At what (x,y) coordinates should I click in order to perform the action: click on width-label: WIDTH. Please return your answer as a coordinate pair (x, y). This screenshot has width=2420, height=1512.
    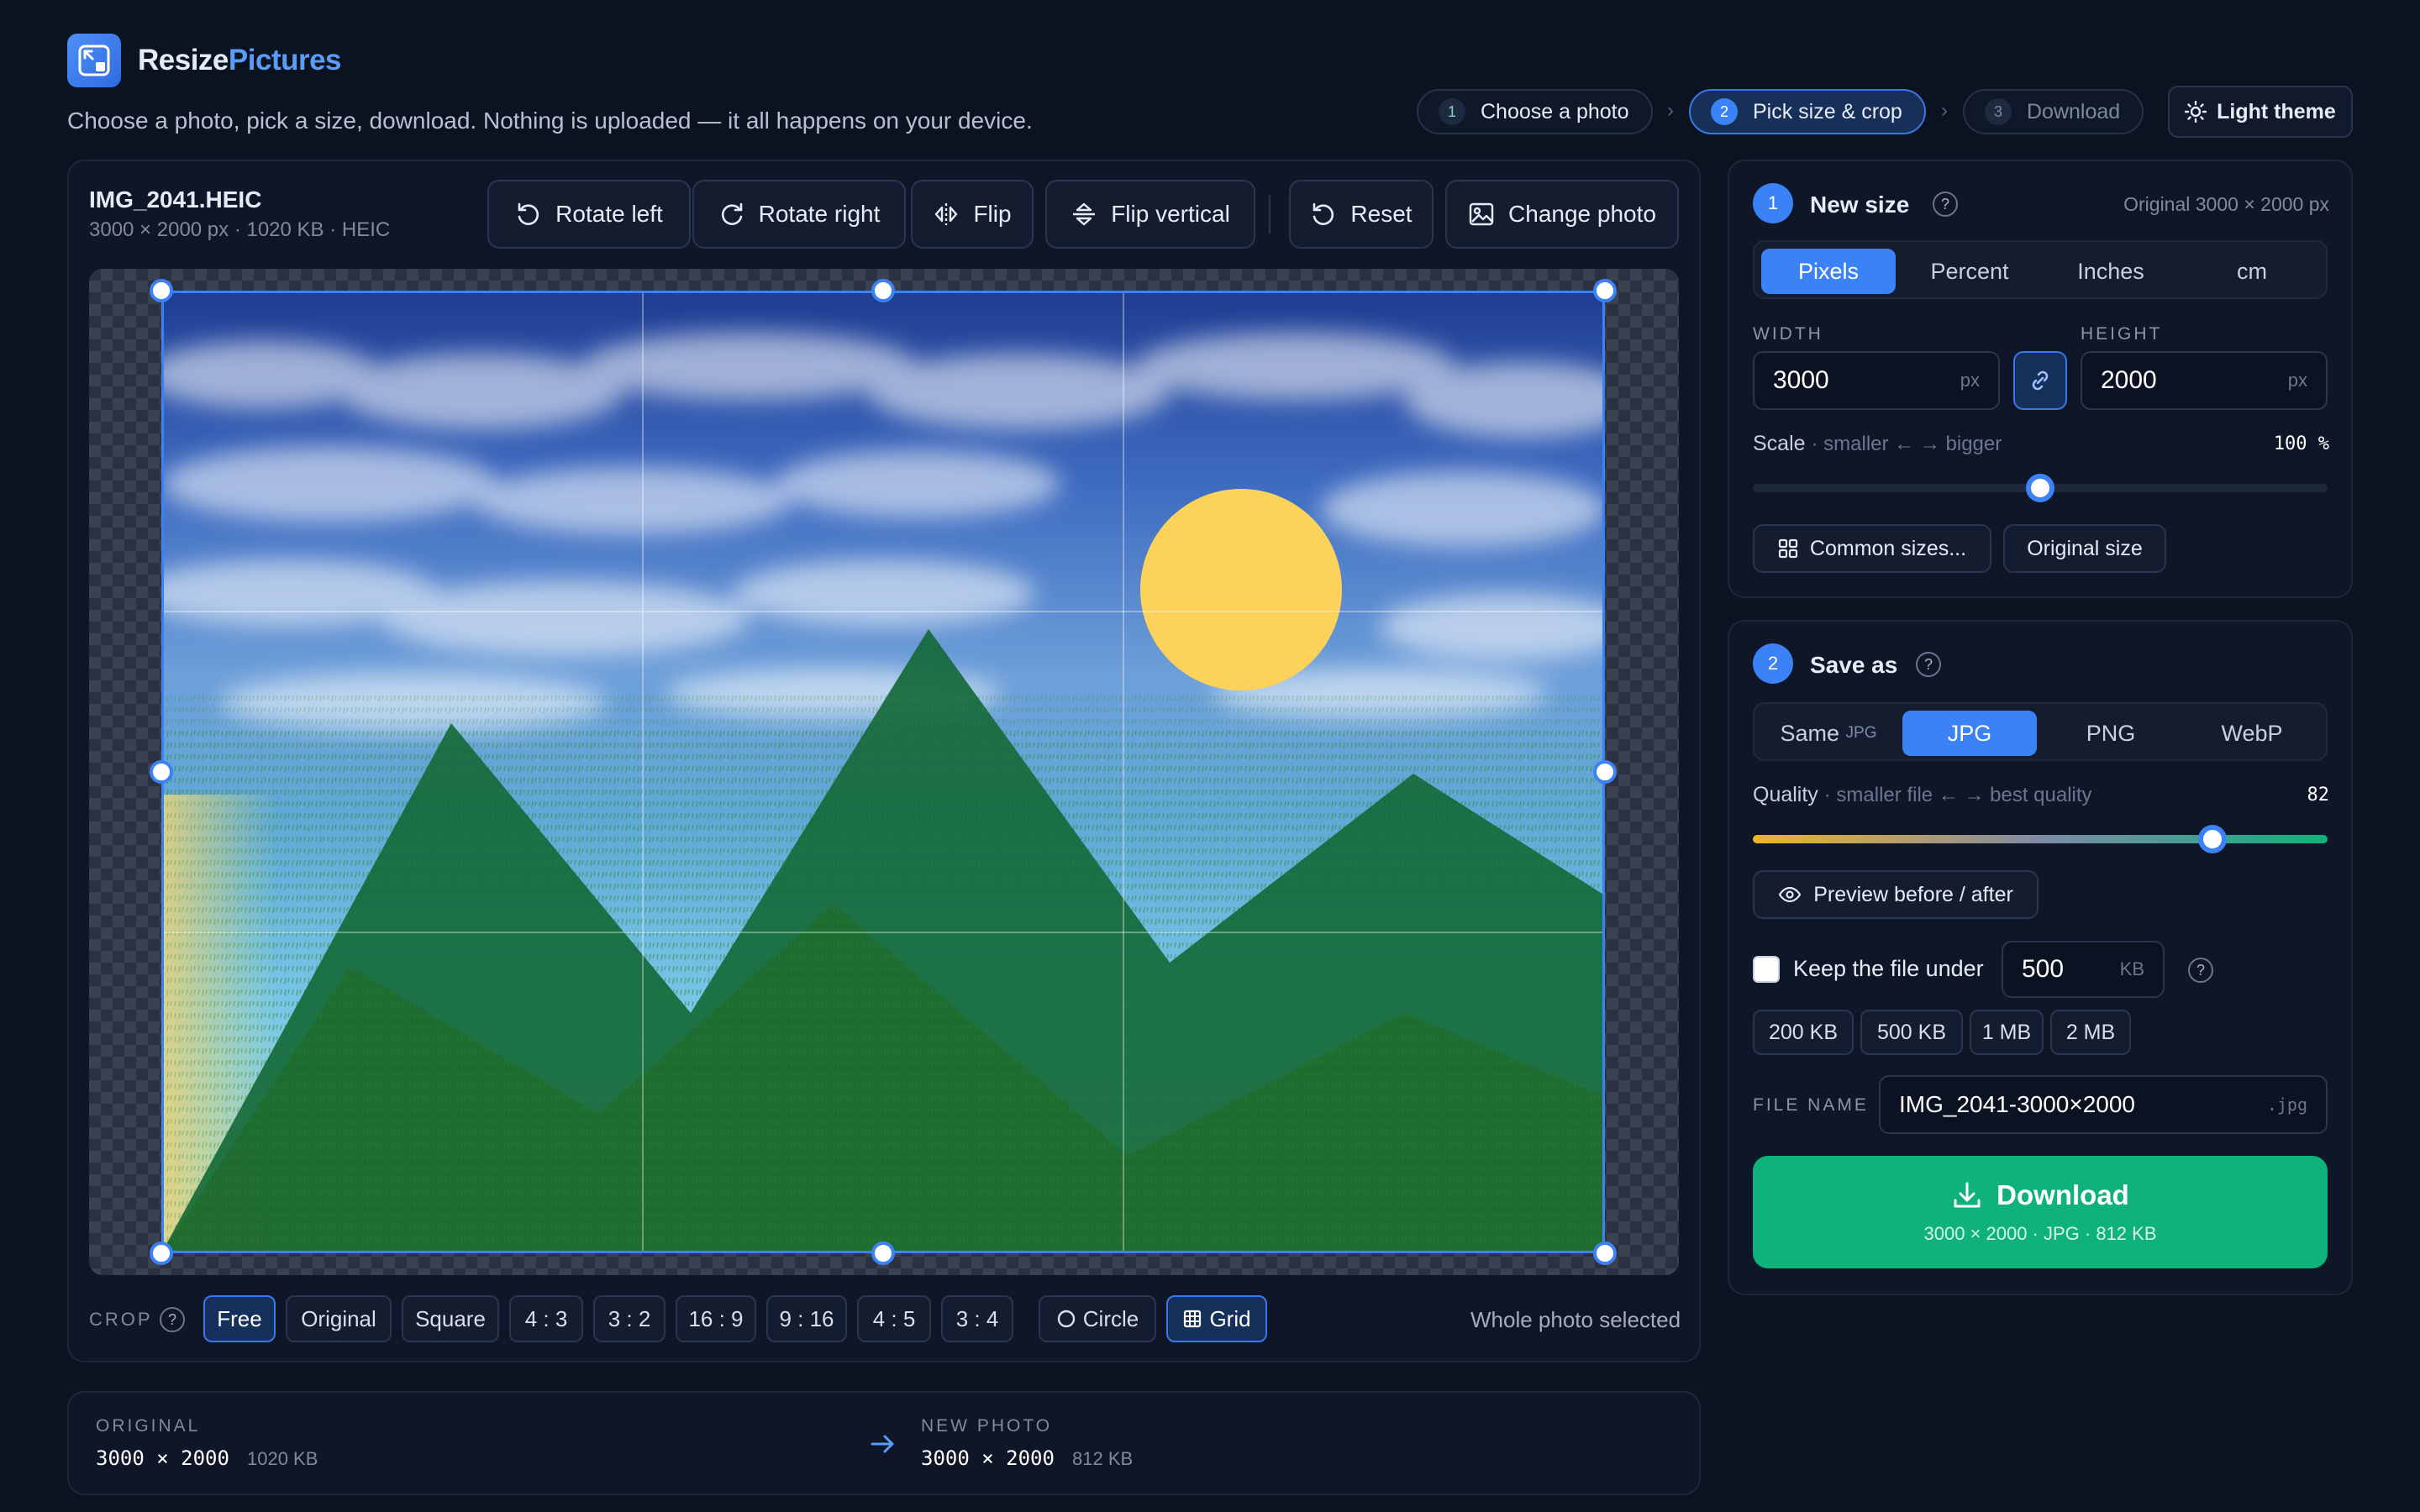
    Looking at the image, I should click on (1788, 334).